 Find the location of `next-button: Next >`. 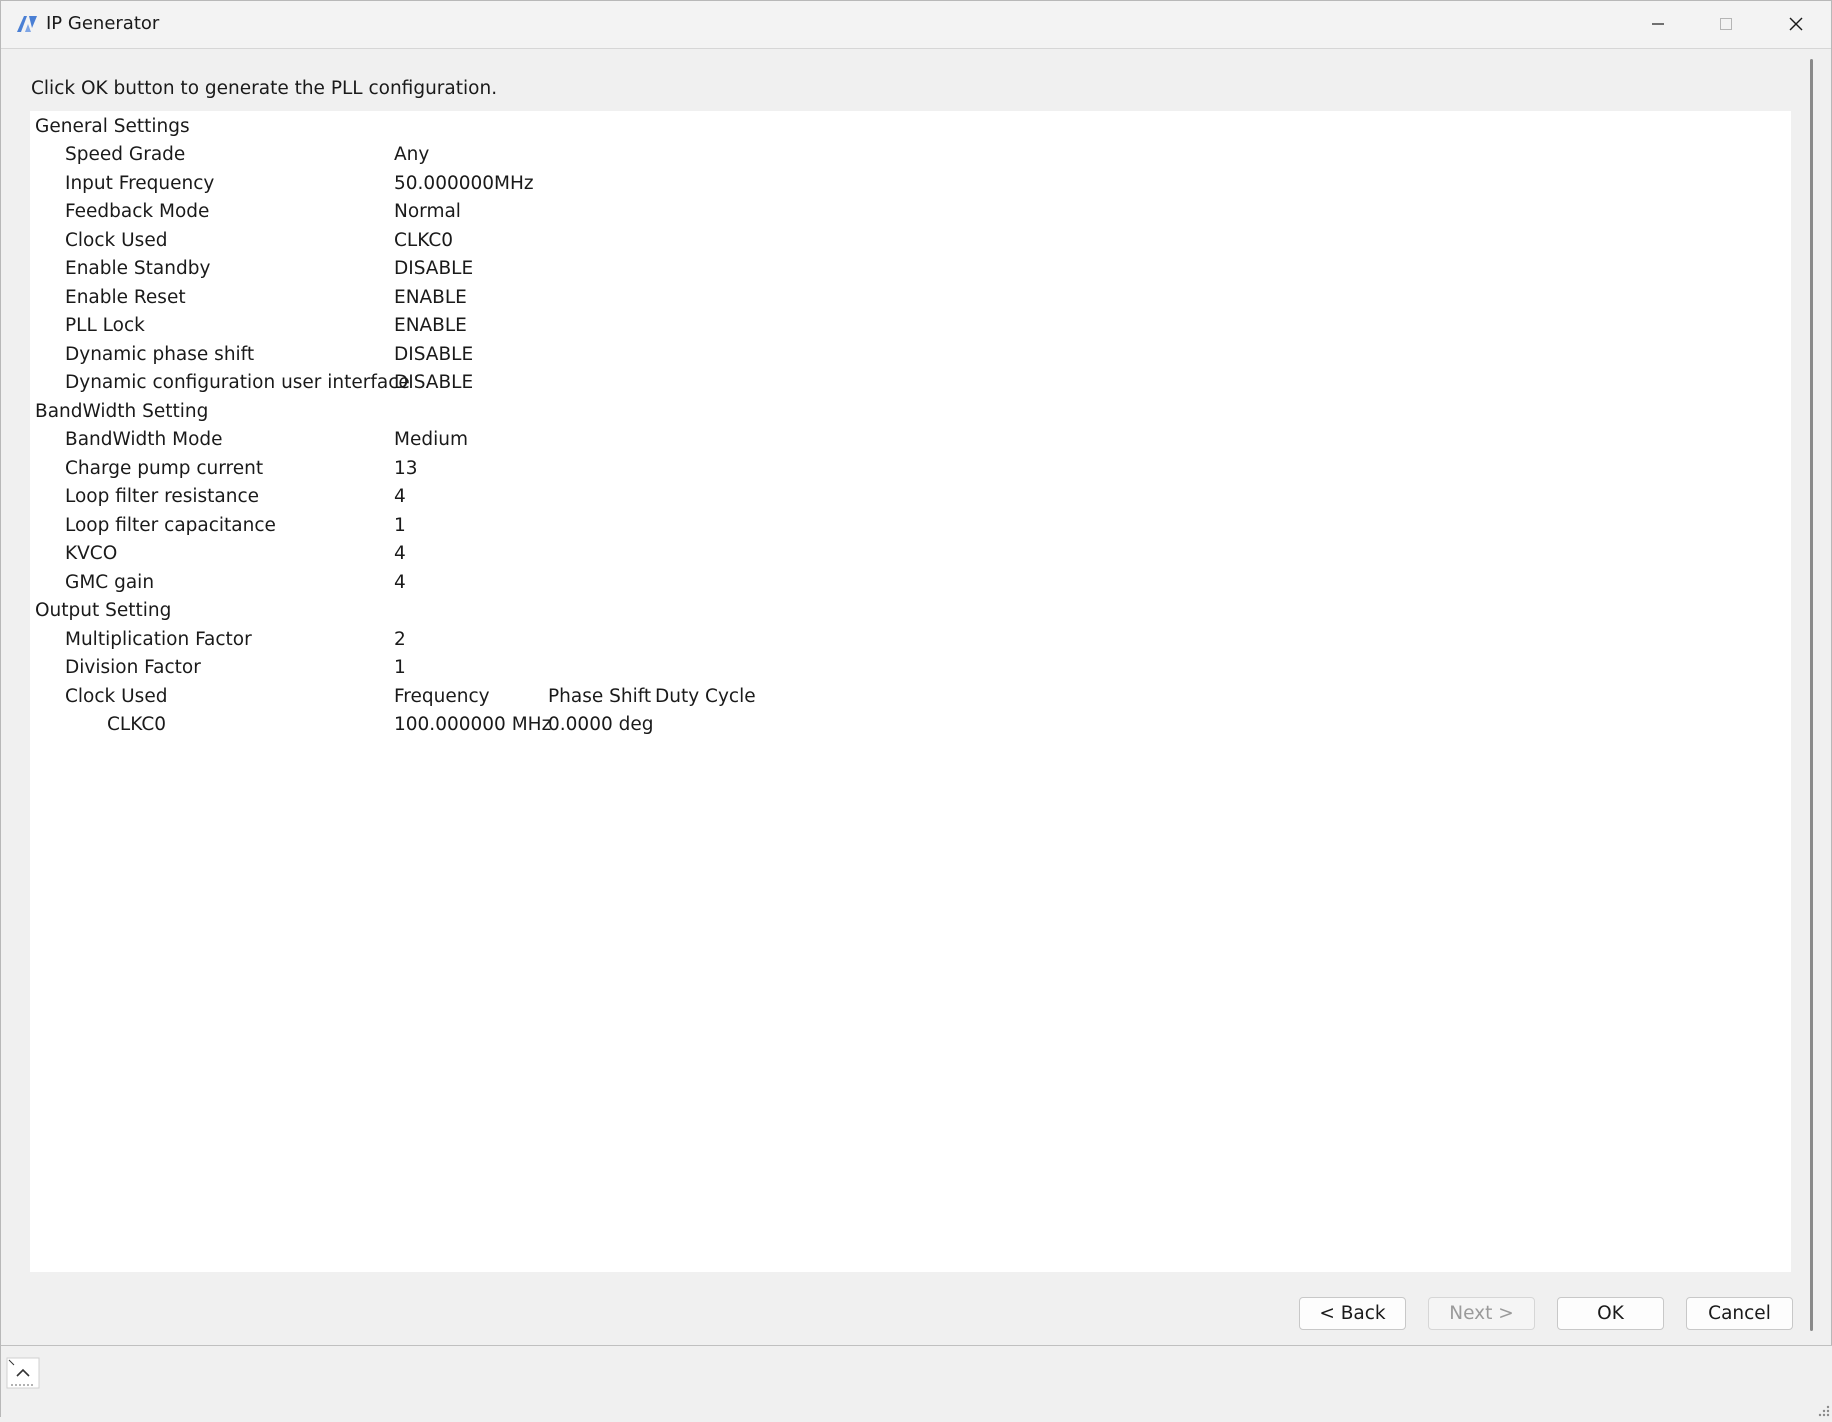

next-button: Next > is located at coordinates (1481, 1313).